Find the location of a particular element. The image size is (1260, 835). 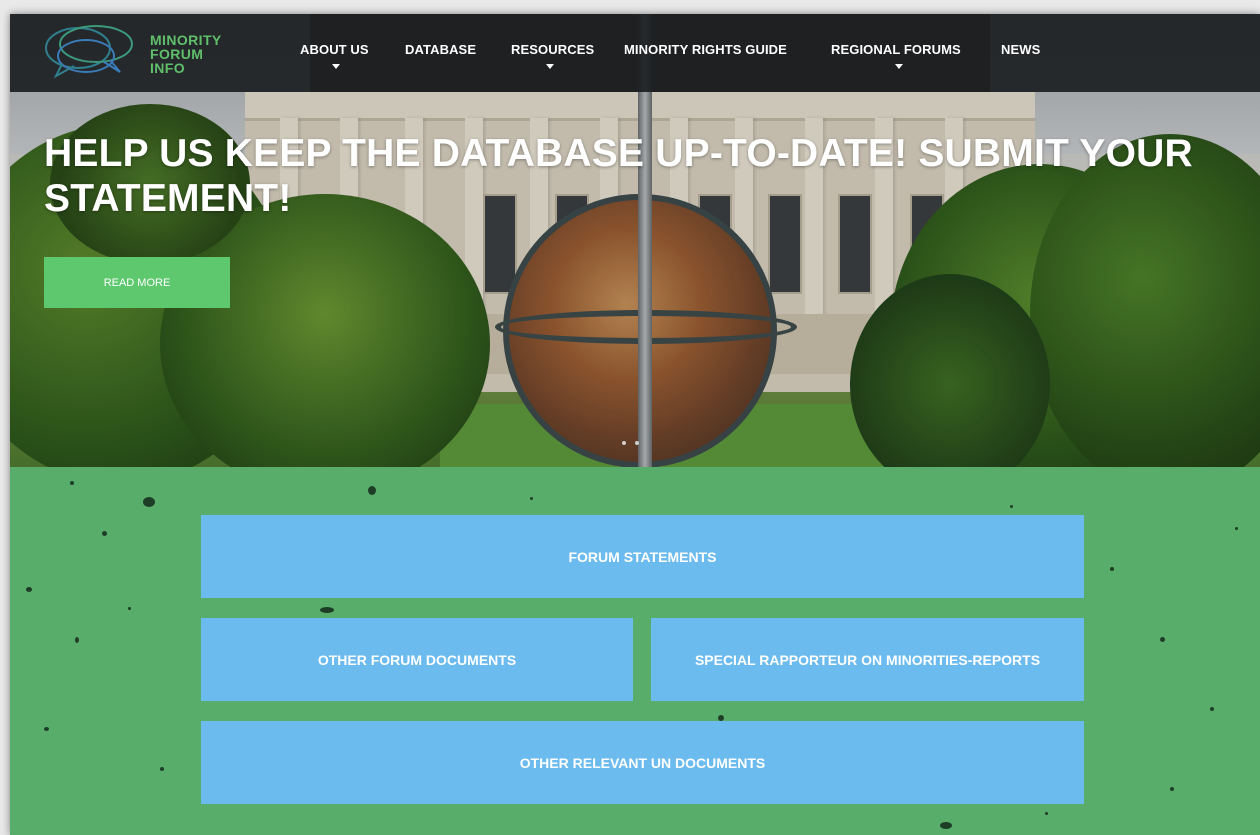

nav-regional-forums: REGIONAL FORUMS is located at coordinates (896, 49).